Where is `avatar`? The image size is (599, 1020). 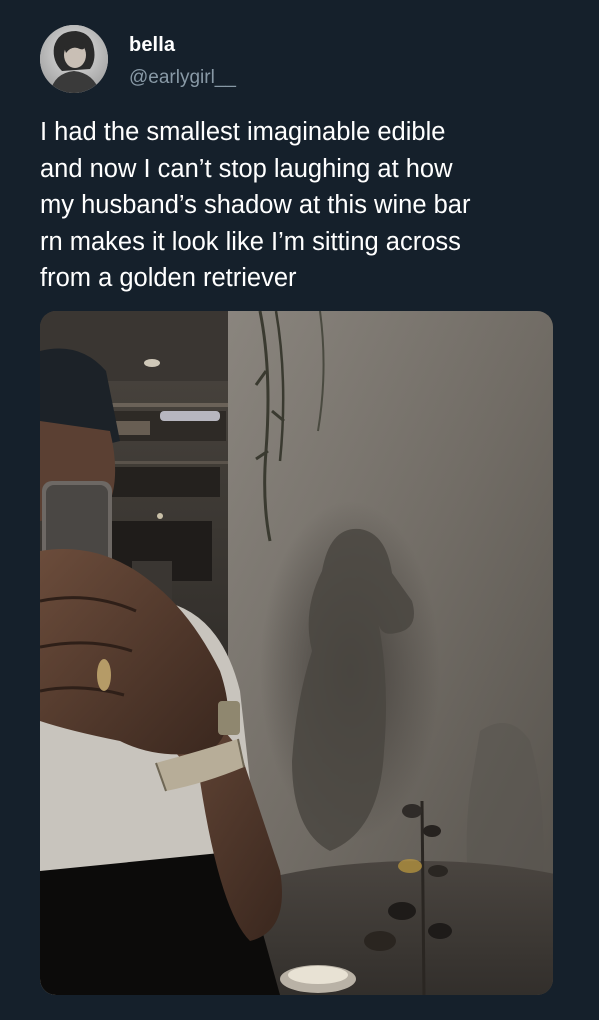 avatar is located at coordinates (74, 59).